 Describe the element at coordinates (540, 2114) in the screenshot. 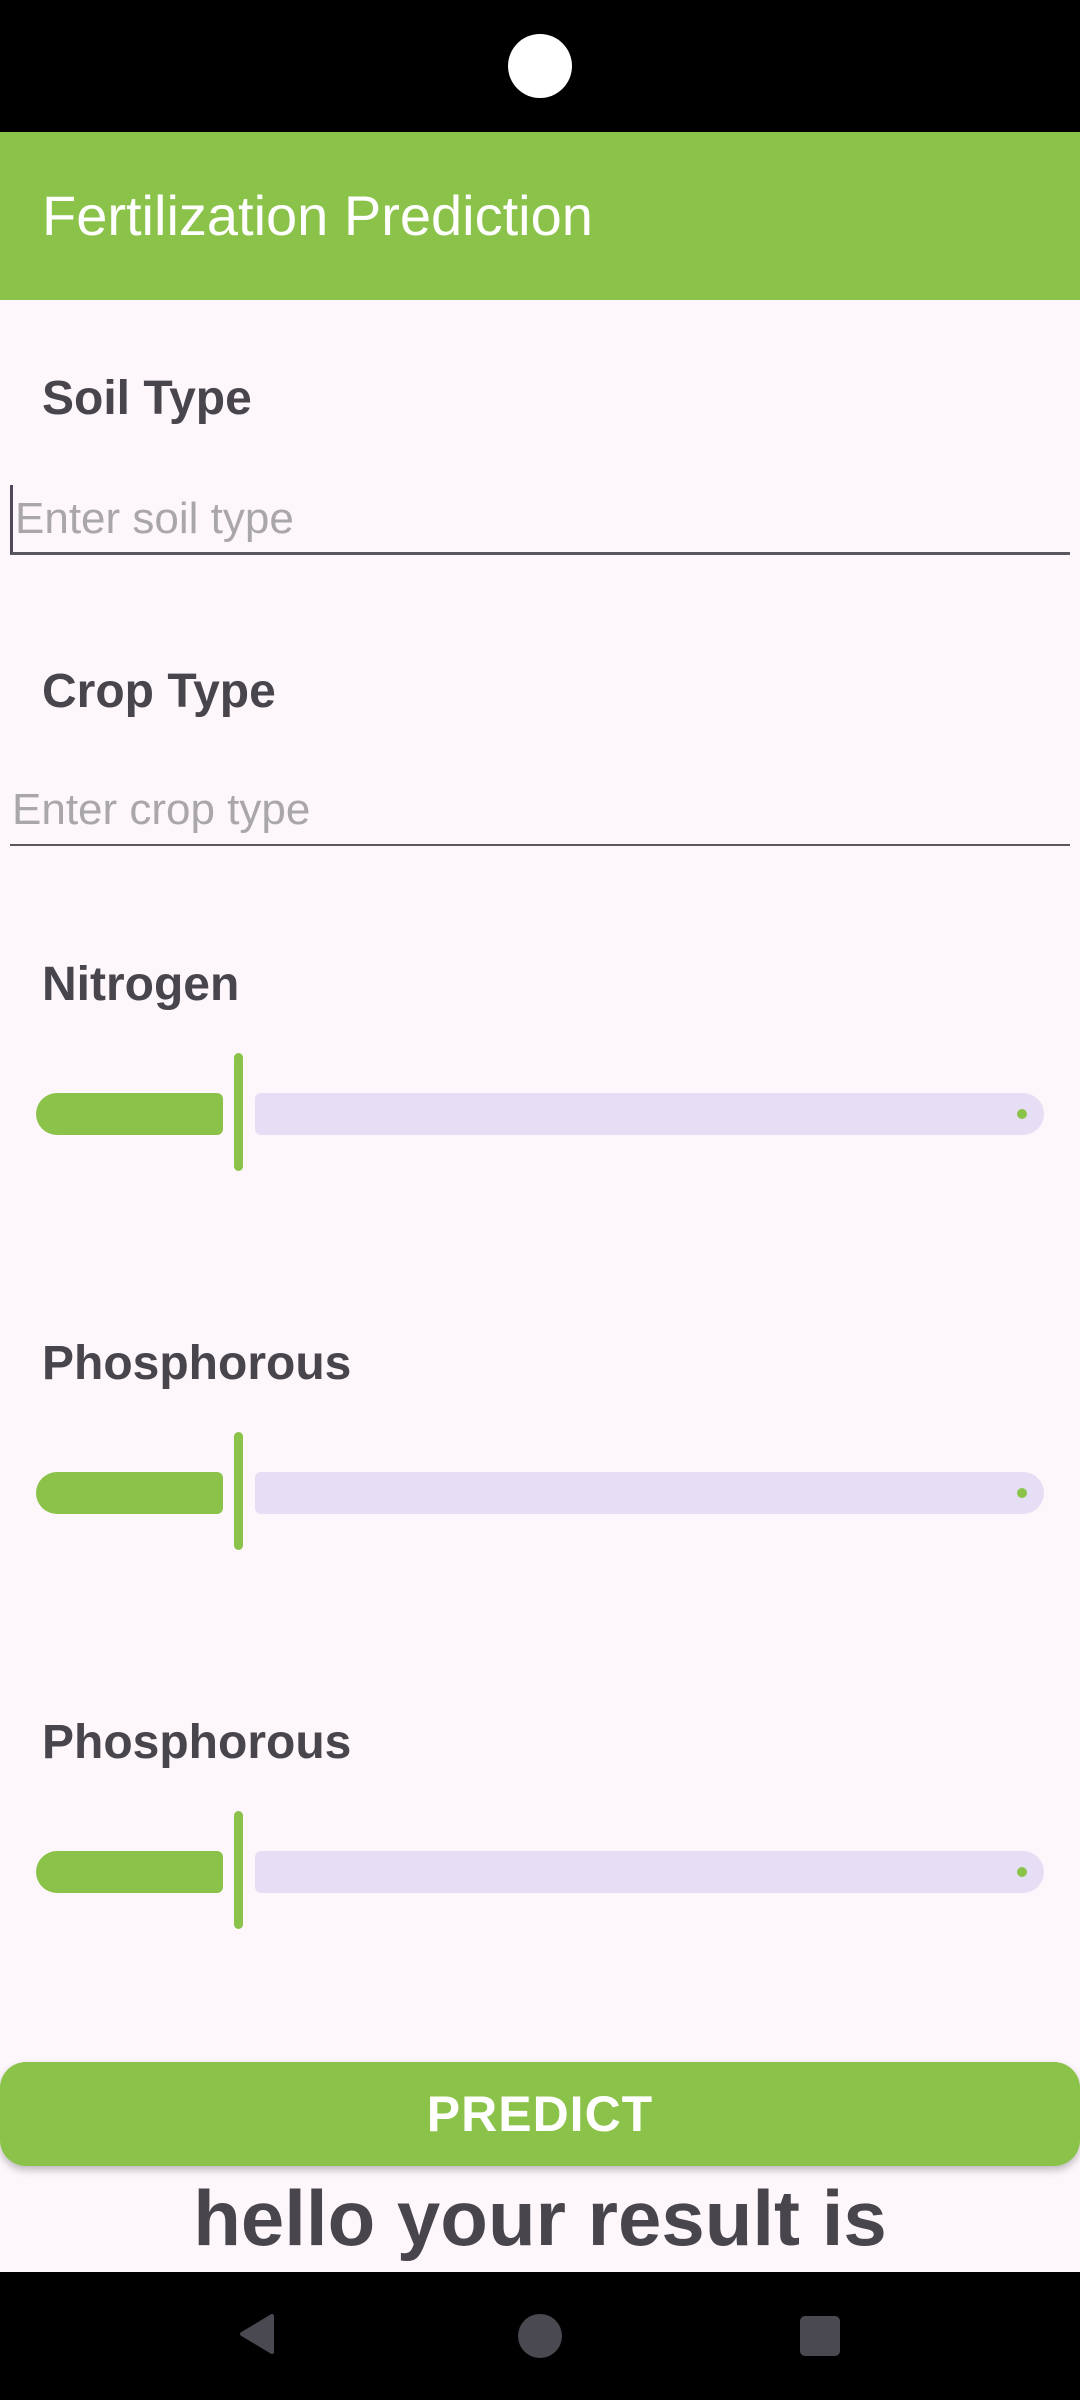

I see `predict-button: PREDICT` at that location.